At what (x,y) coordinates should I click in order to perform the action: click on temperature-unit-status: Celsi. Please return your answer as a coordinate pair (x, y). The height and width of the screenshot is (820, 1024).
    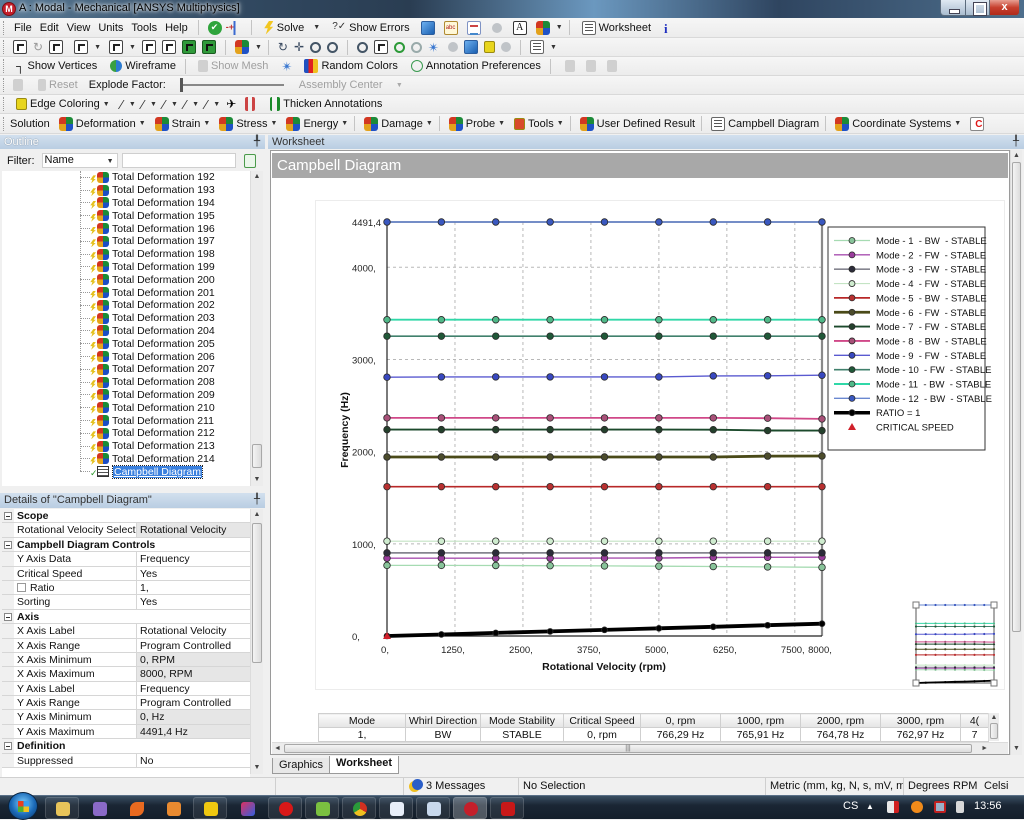
    Looking at the image, I should click on (1002, 786).